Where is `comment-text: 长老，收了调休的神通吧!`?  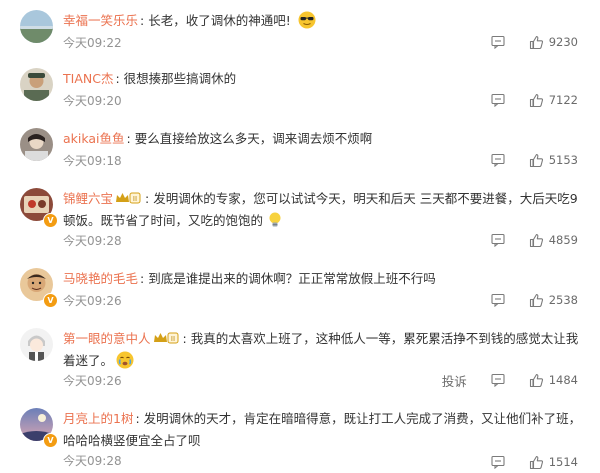 comment-text: 长老，收了调休的神通吧! is located at coordinates (219, 20).